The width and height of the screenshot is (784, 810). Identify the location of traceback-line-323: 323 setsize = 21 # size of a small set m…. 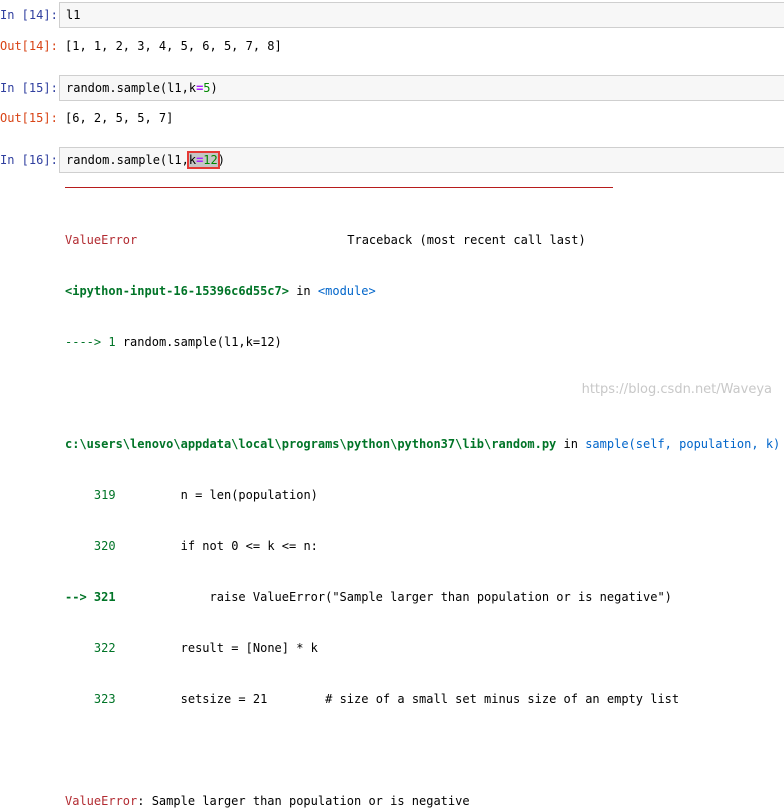
(386, 699).